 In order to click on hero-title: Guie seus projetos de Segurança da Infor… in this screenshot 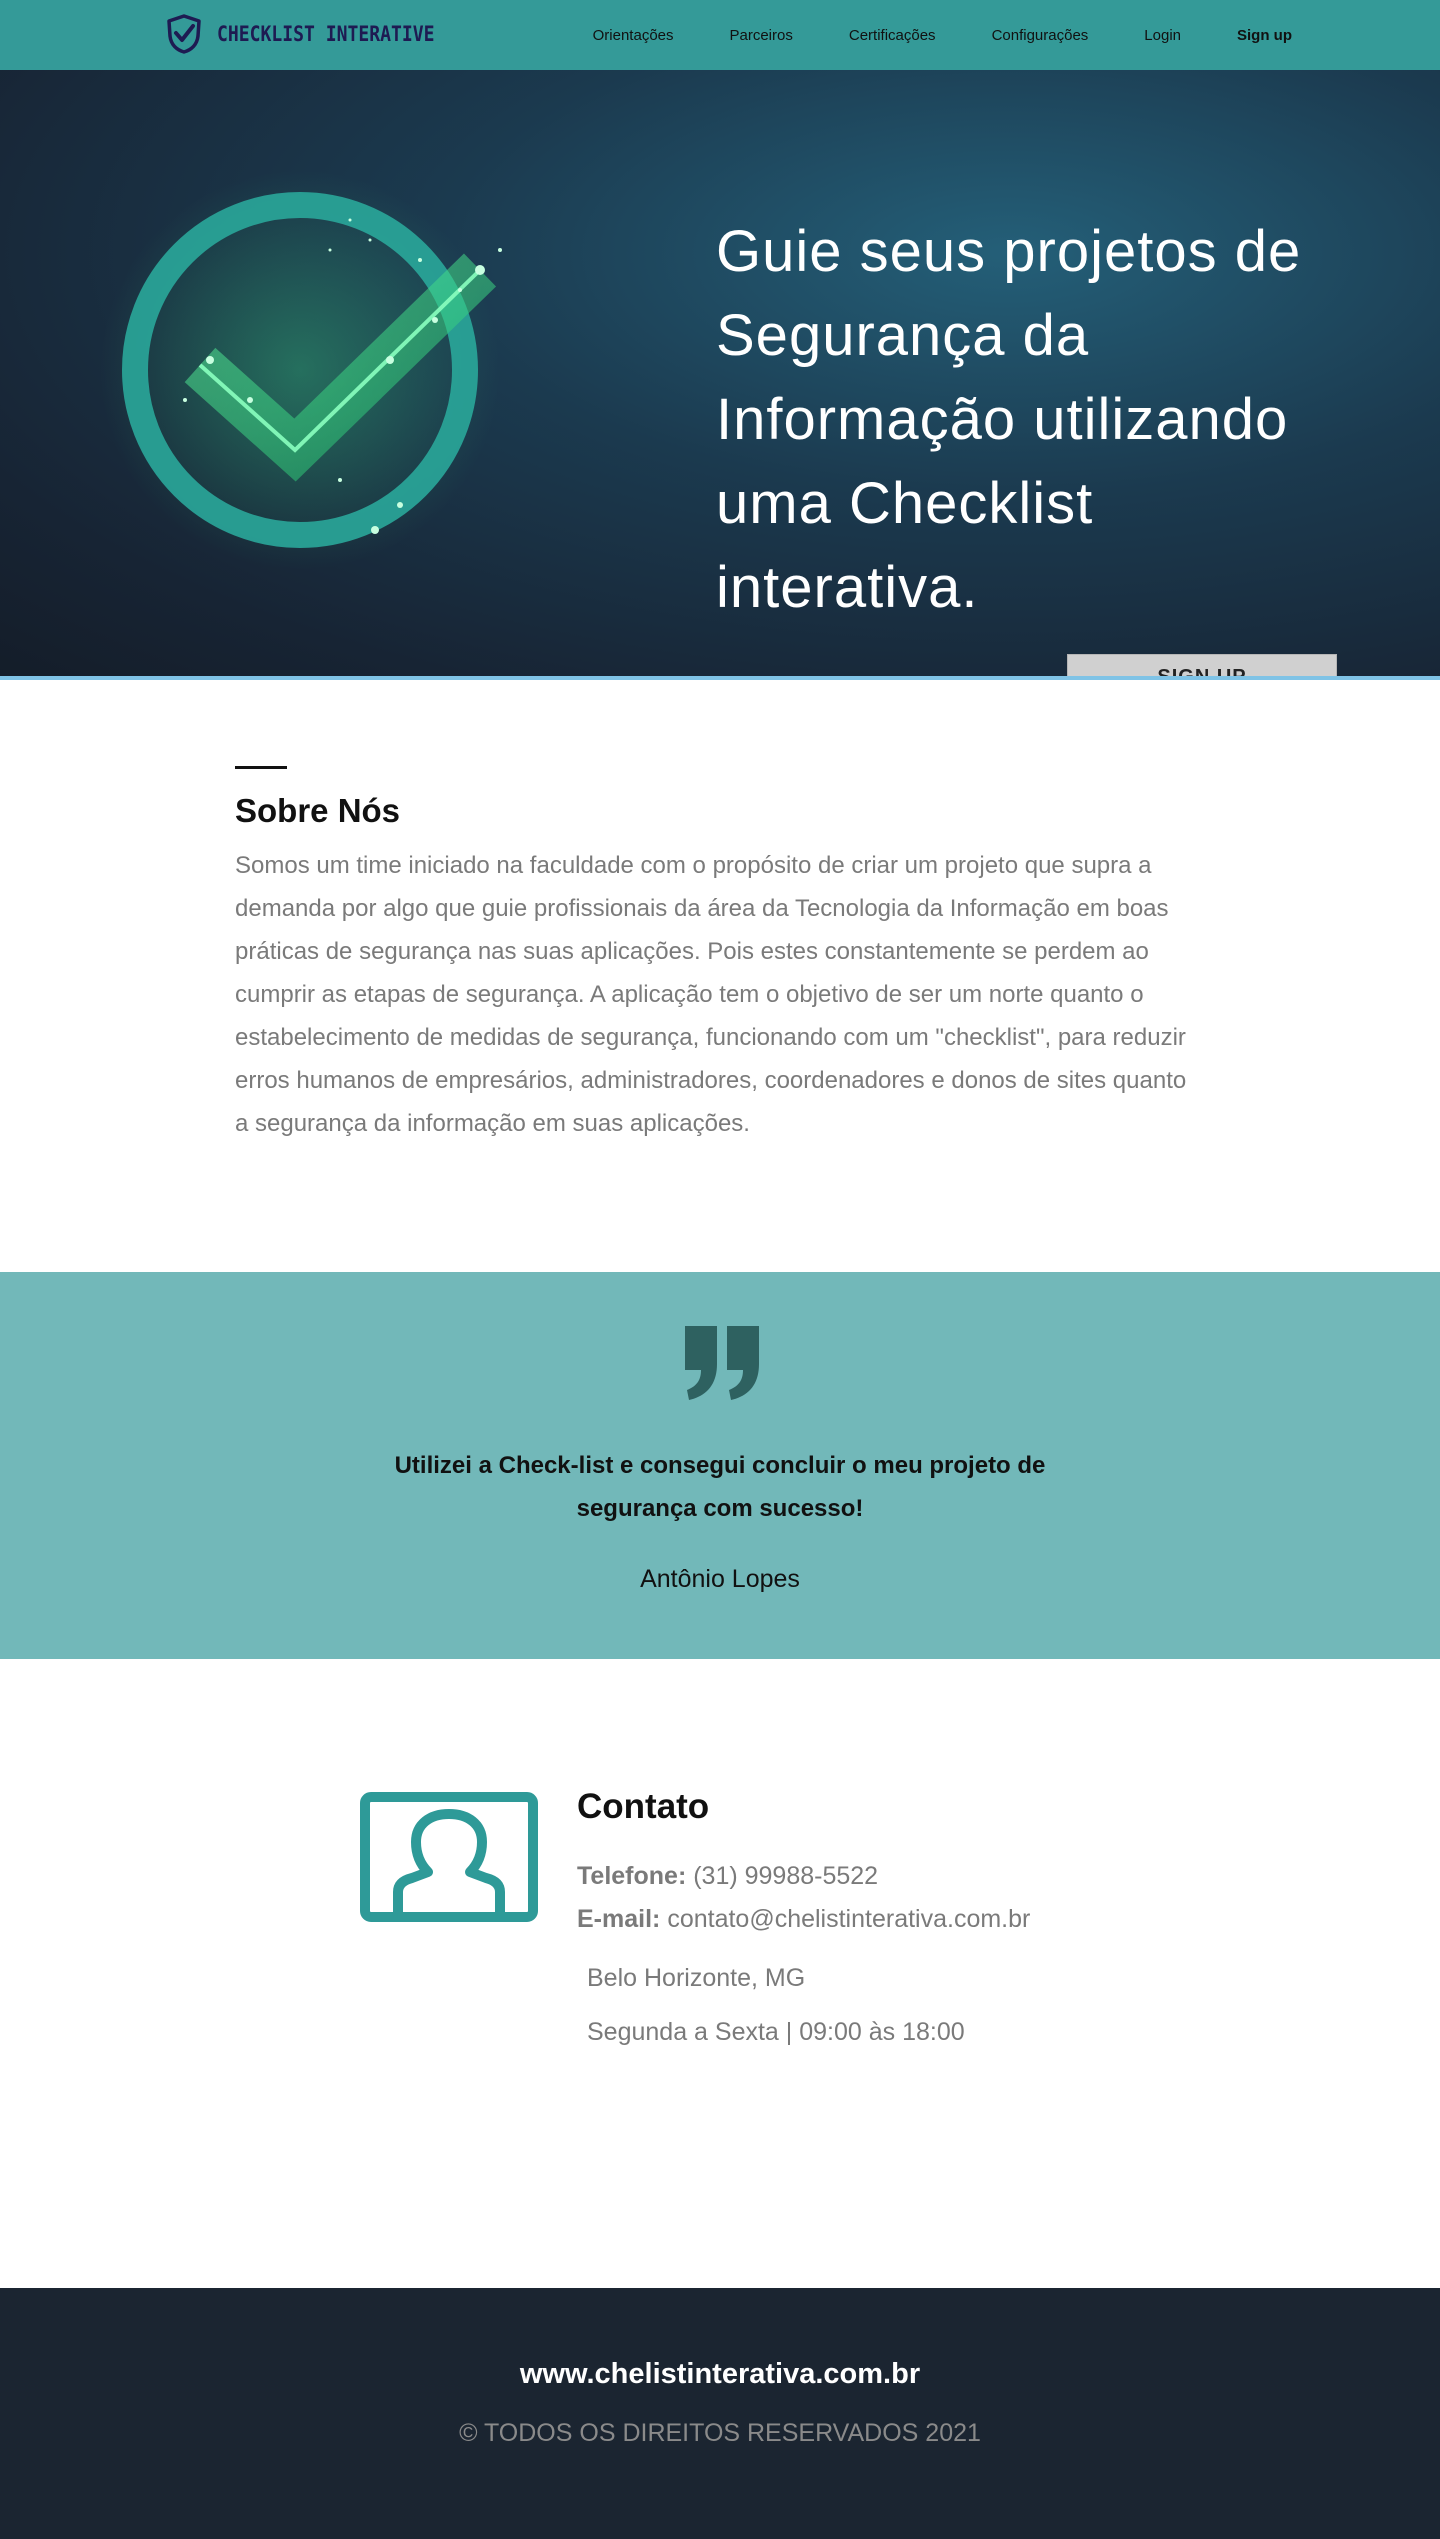, I will do `click(1009, 419)`.